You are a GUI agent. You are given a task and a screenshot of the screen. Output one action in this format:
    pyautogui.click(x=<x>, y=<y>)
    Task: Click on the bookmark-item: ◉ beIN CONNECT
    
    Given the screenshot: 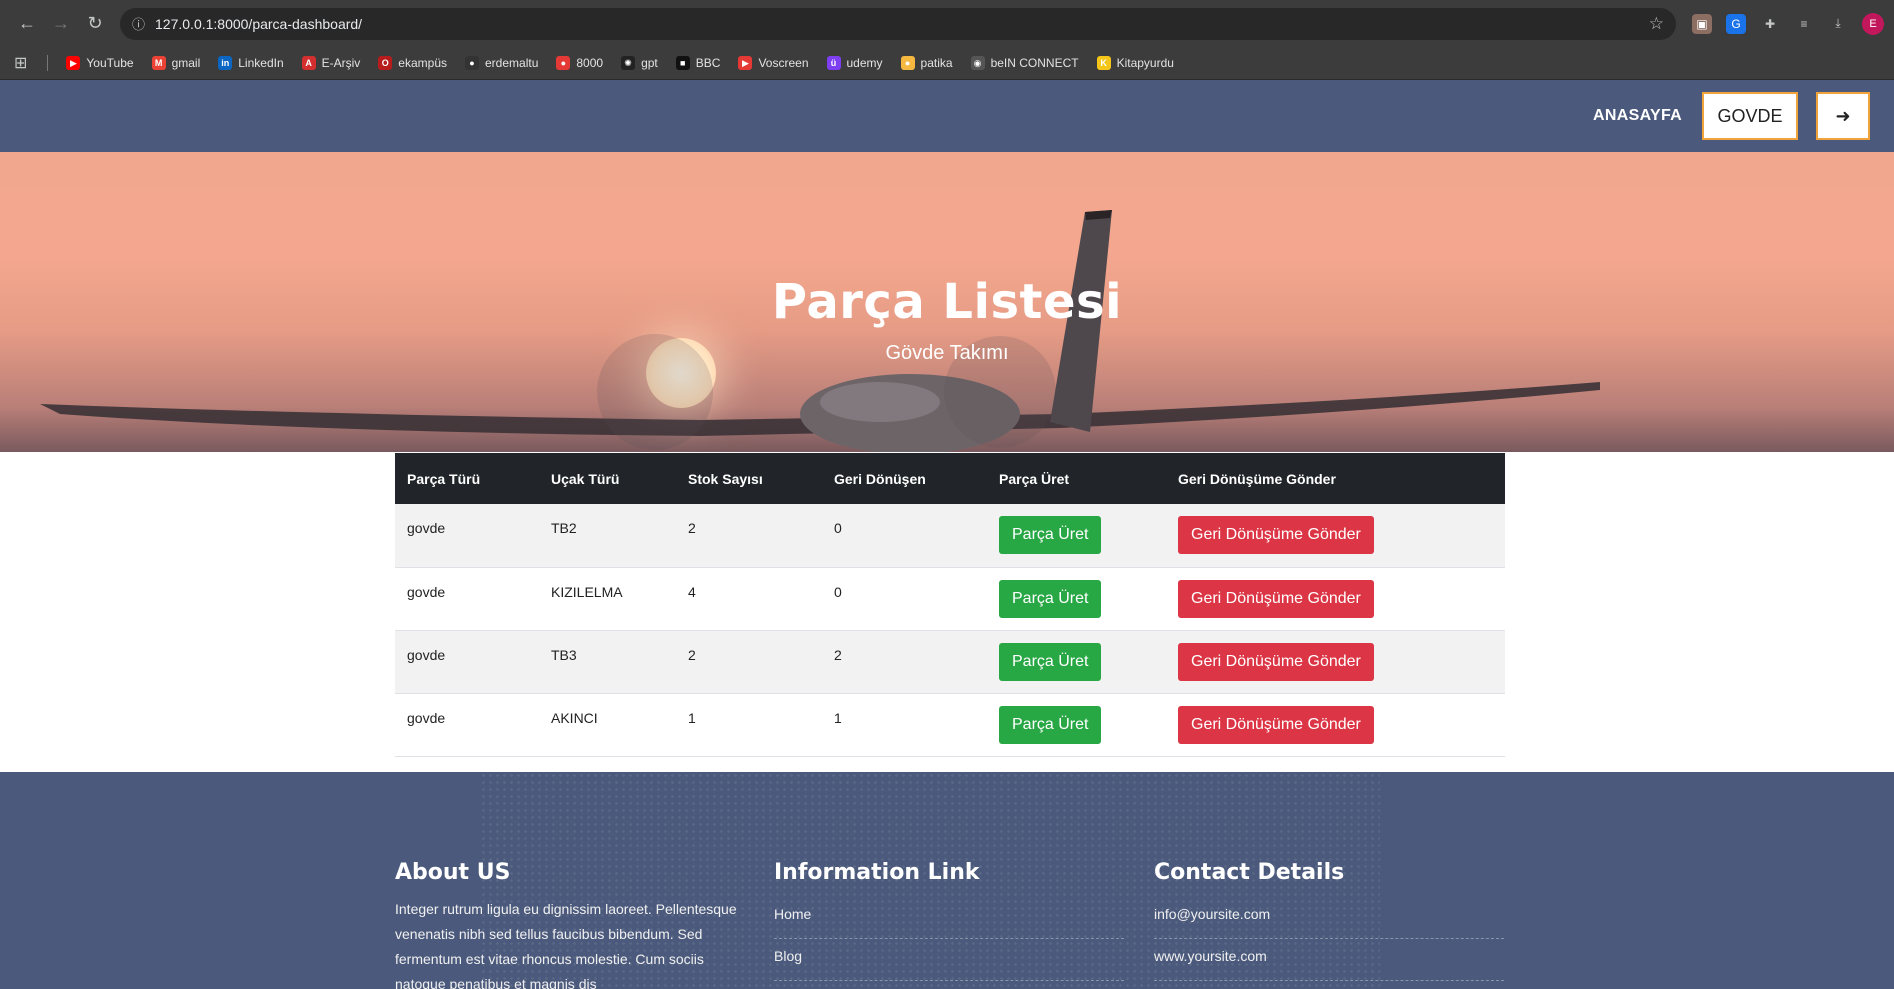 What is the action you would take?
    pyautogui.click(x=1024, y=63)
    